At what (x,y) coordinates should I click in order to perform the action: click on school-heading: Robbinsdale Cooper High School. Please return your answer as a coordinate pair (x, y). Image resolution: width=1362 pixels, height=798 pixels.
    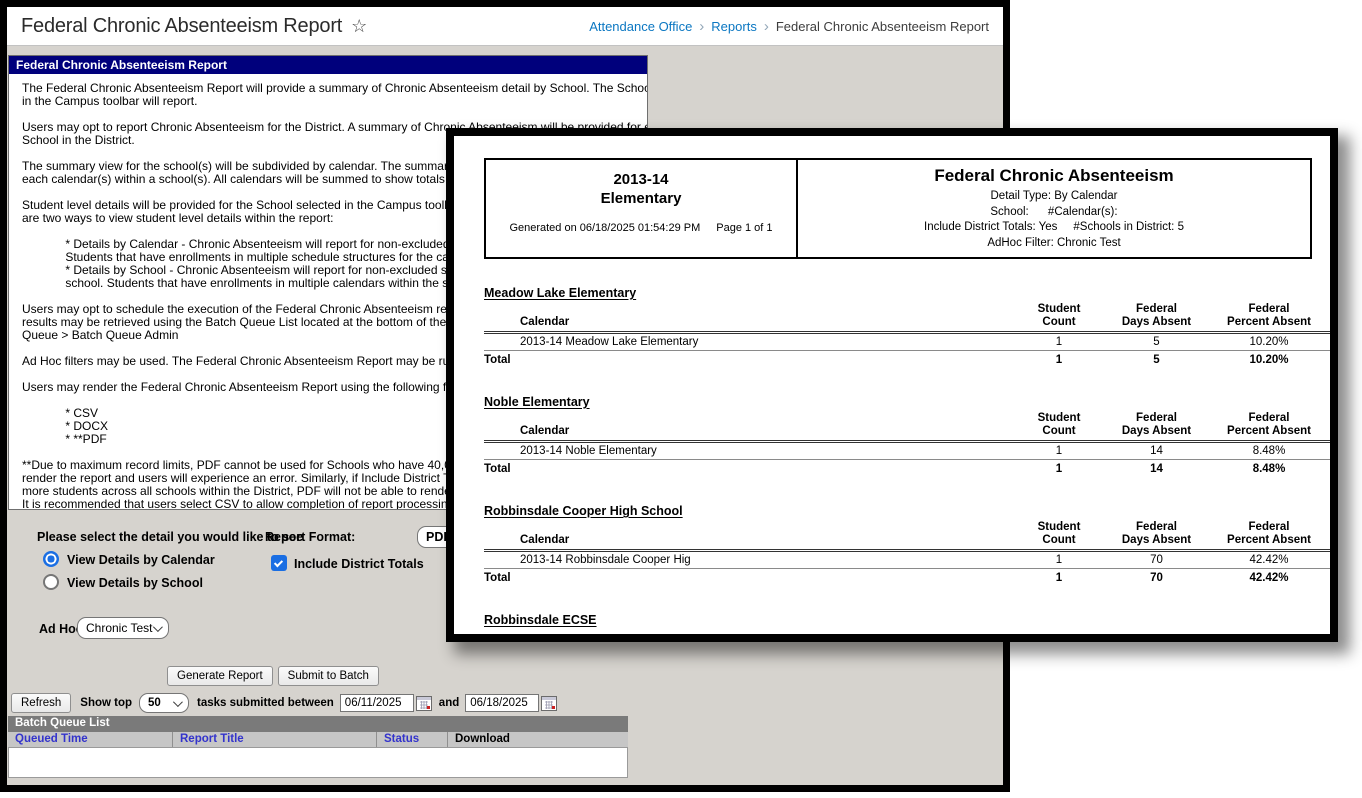
    Looking at the image, I should click on (583, 511).